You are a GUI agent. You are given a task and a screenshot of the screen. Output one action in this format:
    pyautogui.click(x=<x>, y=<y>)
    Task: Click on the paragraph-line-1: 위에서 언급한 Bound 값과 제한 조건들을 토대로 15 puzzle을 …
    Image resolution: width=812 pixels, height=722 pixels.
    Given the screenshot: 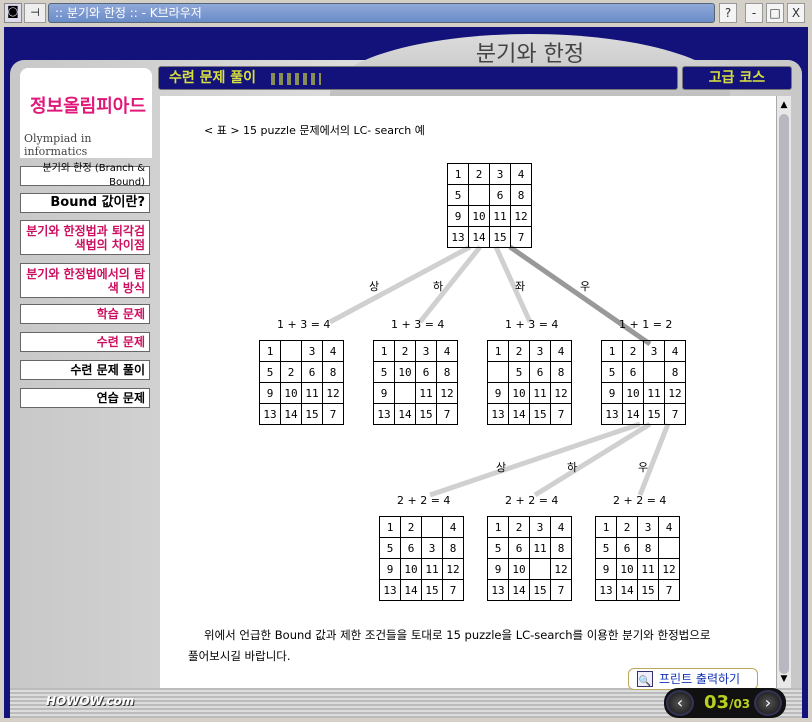 What is the action you would take?
    pyautogui.click(x=457, y=635)
    